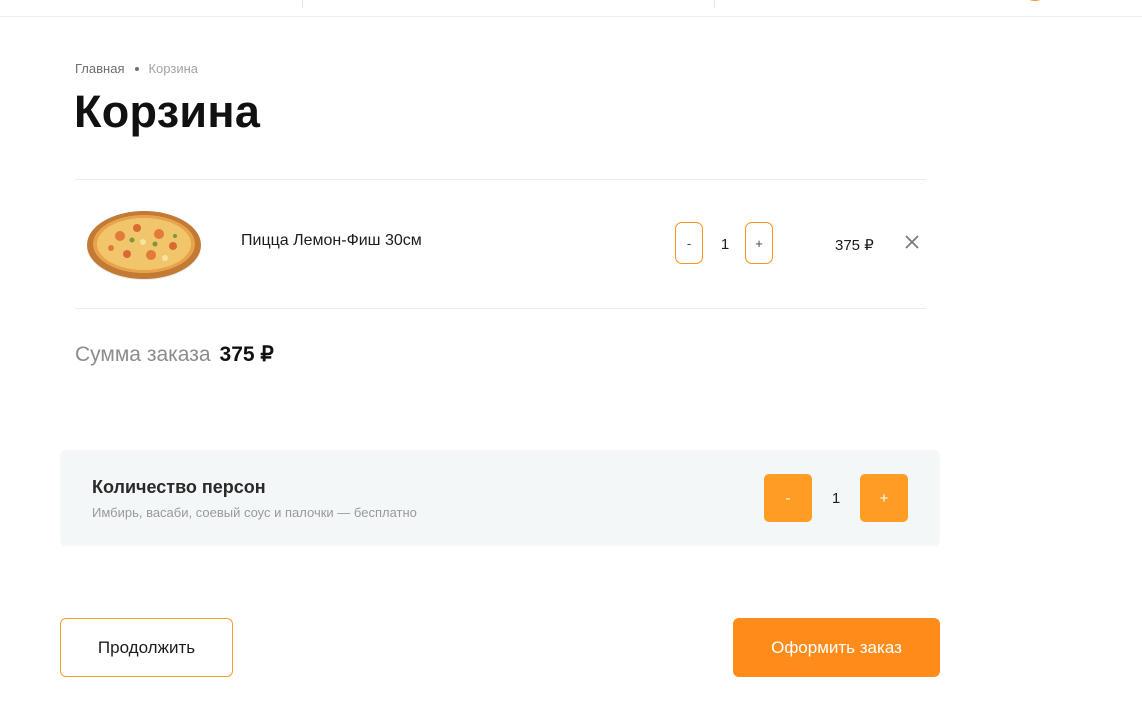  I want to click on place-order-button: Оформить заказ, so click(836, 647).